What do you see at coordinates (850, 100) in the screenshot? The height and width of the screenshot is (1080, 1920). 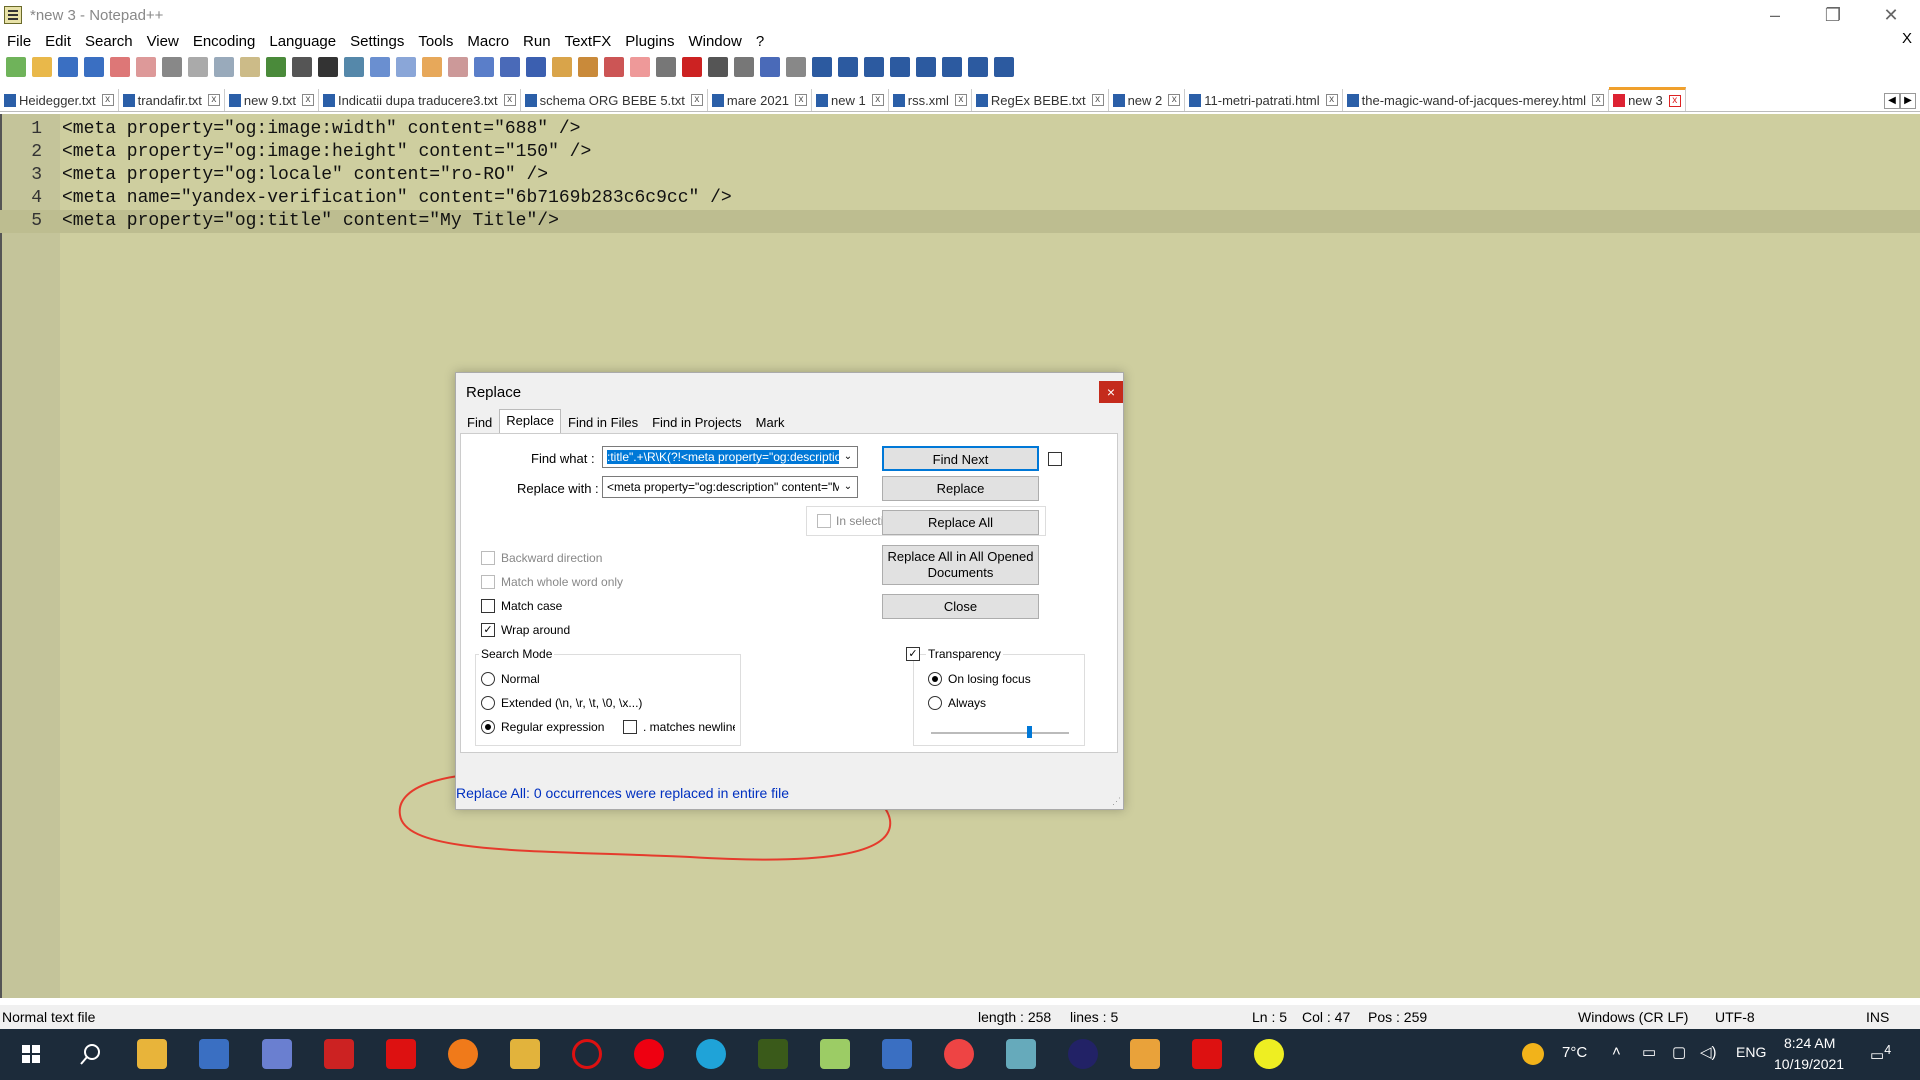 I see `tab-new-1: new 1x` at bounding box center [850, 100].